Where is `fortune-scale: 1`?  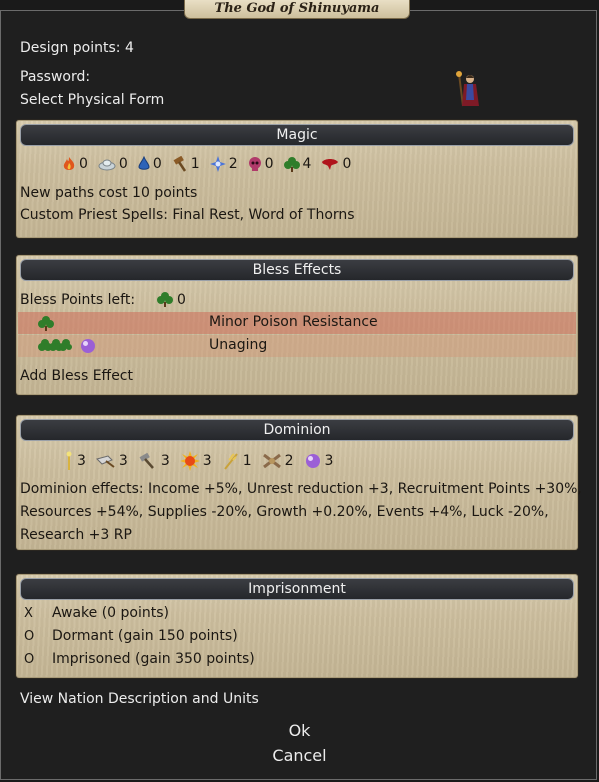 fortune-scale: 1 is located at coordinates (237, 461).